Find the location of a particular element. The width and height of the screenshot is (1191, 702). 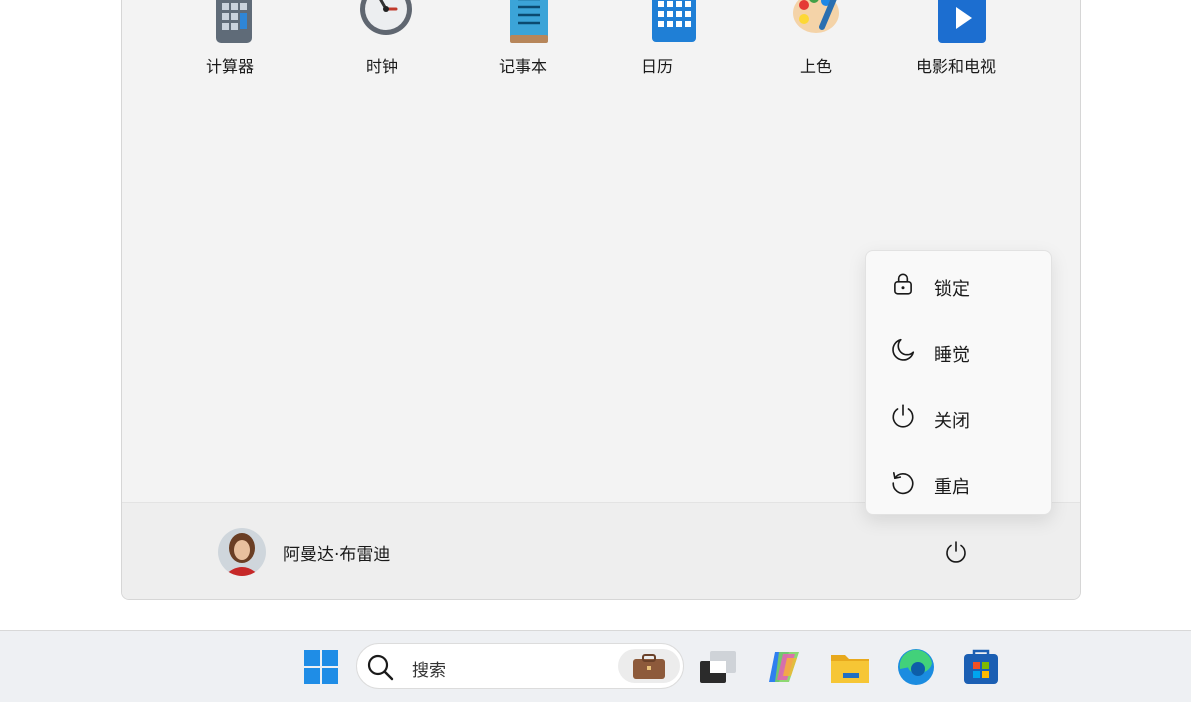

app-tile-movies-tv: 电影和电视 is located at coordinates (956, 44).